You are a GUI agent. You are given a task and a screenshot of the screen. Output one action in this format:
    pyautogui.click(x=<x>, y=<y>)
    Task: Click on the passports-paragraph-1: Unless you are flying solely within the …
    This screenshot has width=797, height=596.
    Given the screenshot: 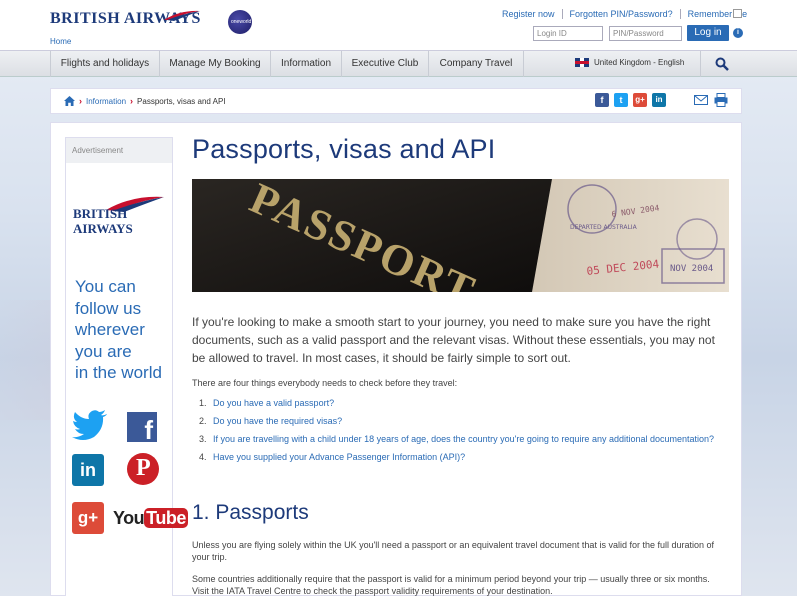 What is the action you would take?
    pyautogui.click(x=453, y=551)
    